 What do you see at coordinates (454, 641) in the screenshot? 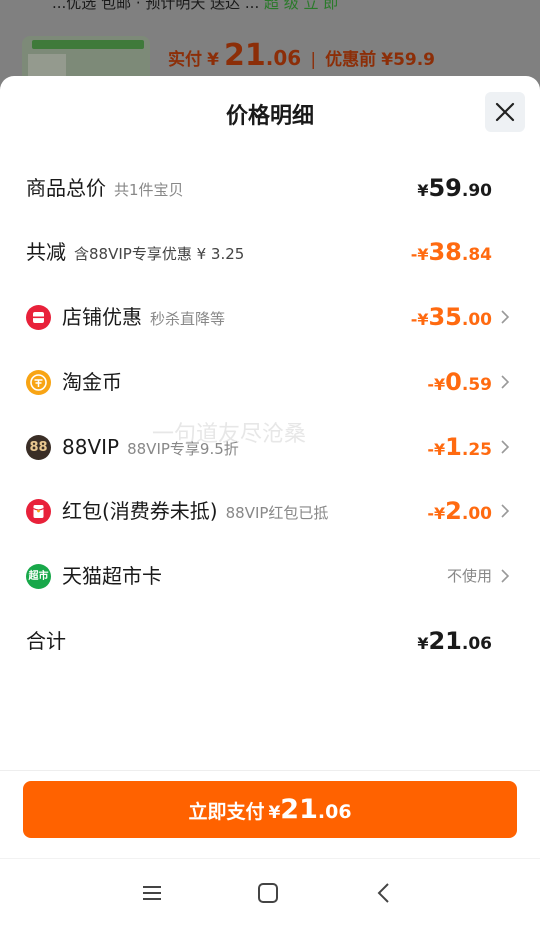
I see `row-value: ¥21.06` at bounding box center [454, 641].